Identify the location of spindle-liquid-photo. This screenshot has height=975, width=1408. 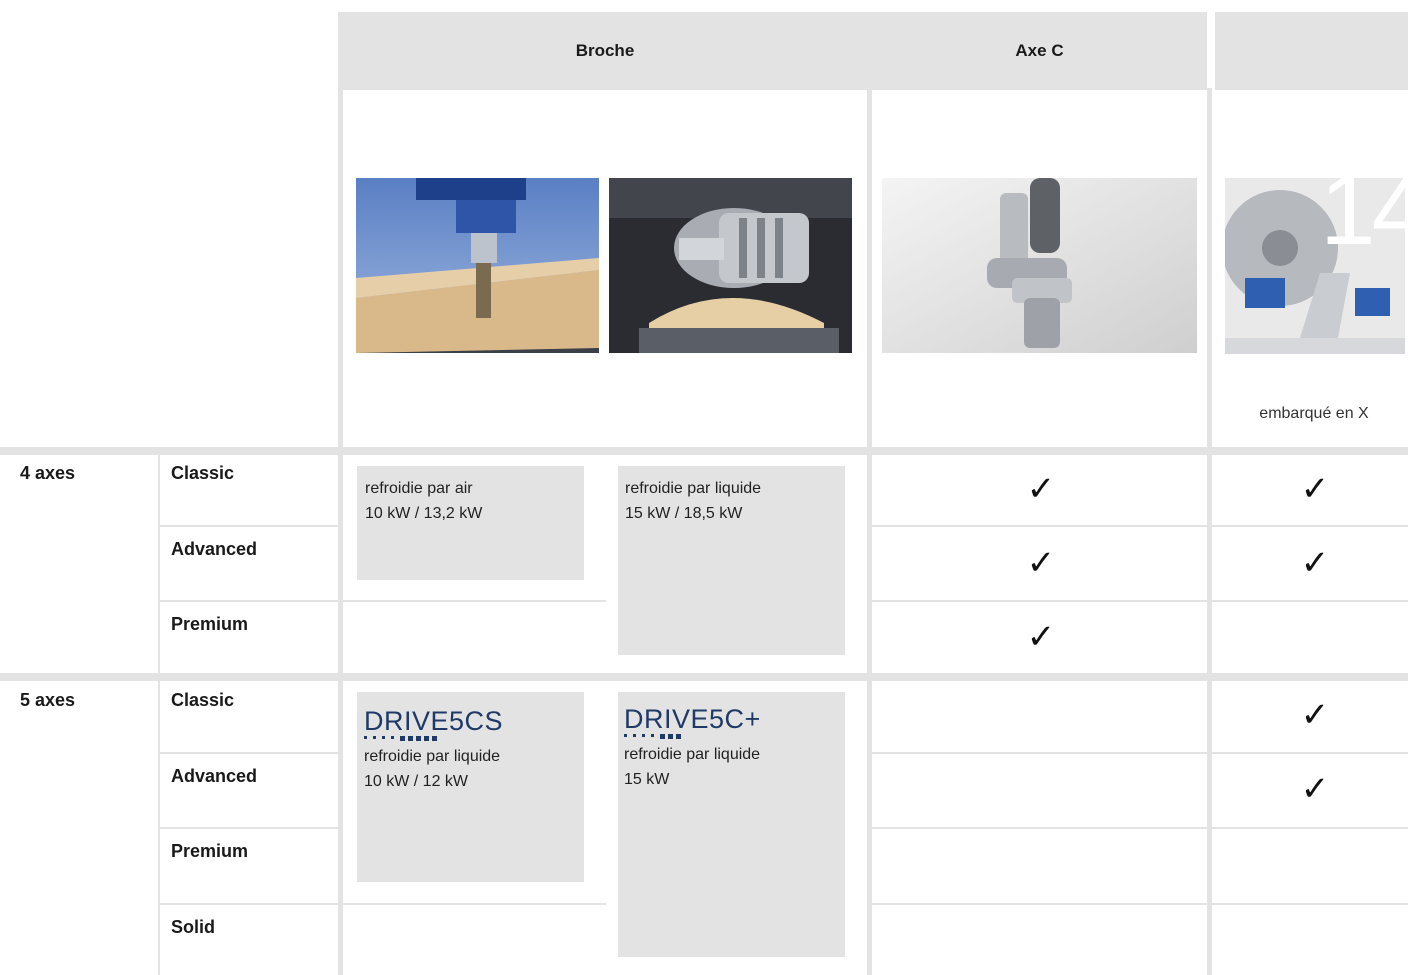
(730, 265).